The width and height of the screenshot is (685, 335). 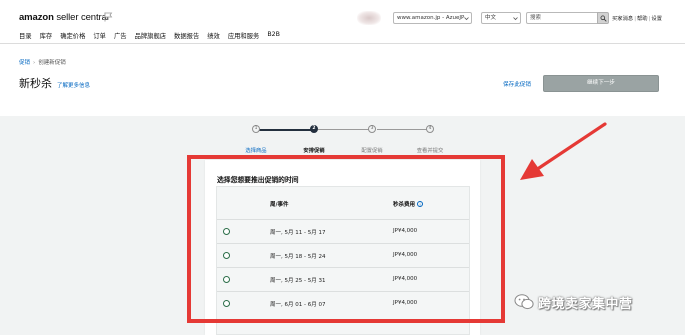 What do you see at coordinates (345, 138) in the screenshot?
I see `progress-stepper: 1 2 3 4 选择商品 安排促销 配置促销 查看并提交` at bounding box center [345, 138].